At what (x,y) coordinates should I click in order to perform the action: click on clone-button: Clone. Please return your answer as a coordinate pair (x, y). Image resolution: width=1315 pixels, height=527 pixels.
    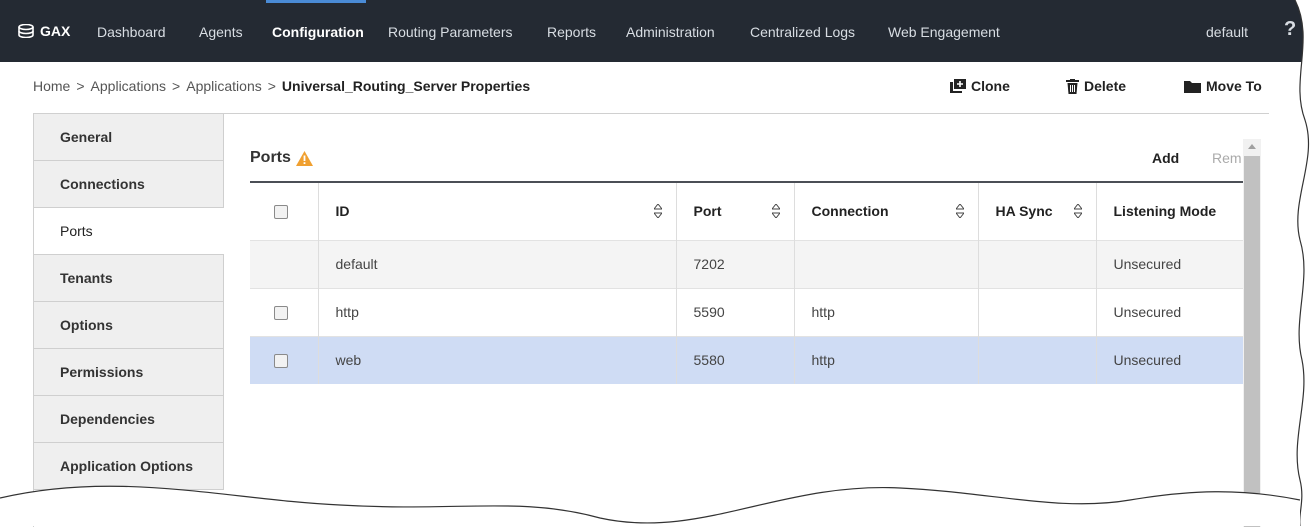
    Looking at the image, I should click on (980, 86).